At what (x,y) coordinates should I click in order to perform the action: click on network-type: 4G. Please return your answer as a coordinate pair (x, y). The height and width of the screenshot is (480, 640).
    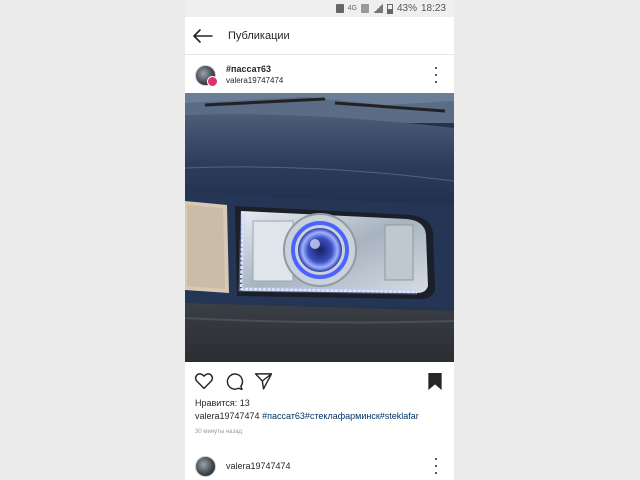
    Looking at the image, I should click on (352, 8).